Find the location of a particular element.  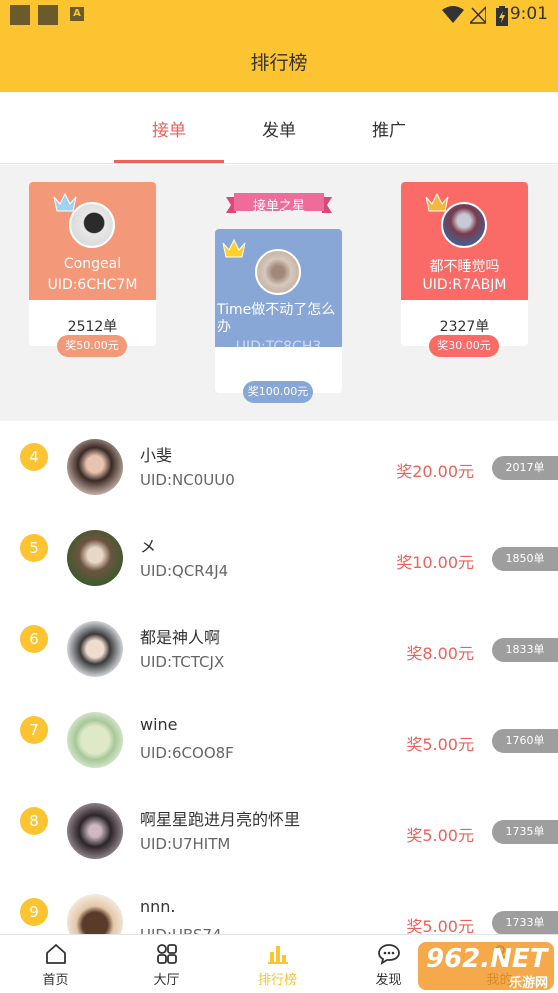

list-item: 5 メ UID:QCR4J4 奖10.00元 1850单 is located at coordinates (279, 557).